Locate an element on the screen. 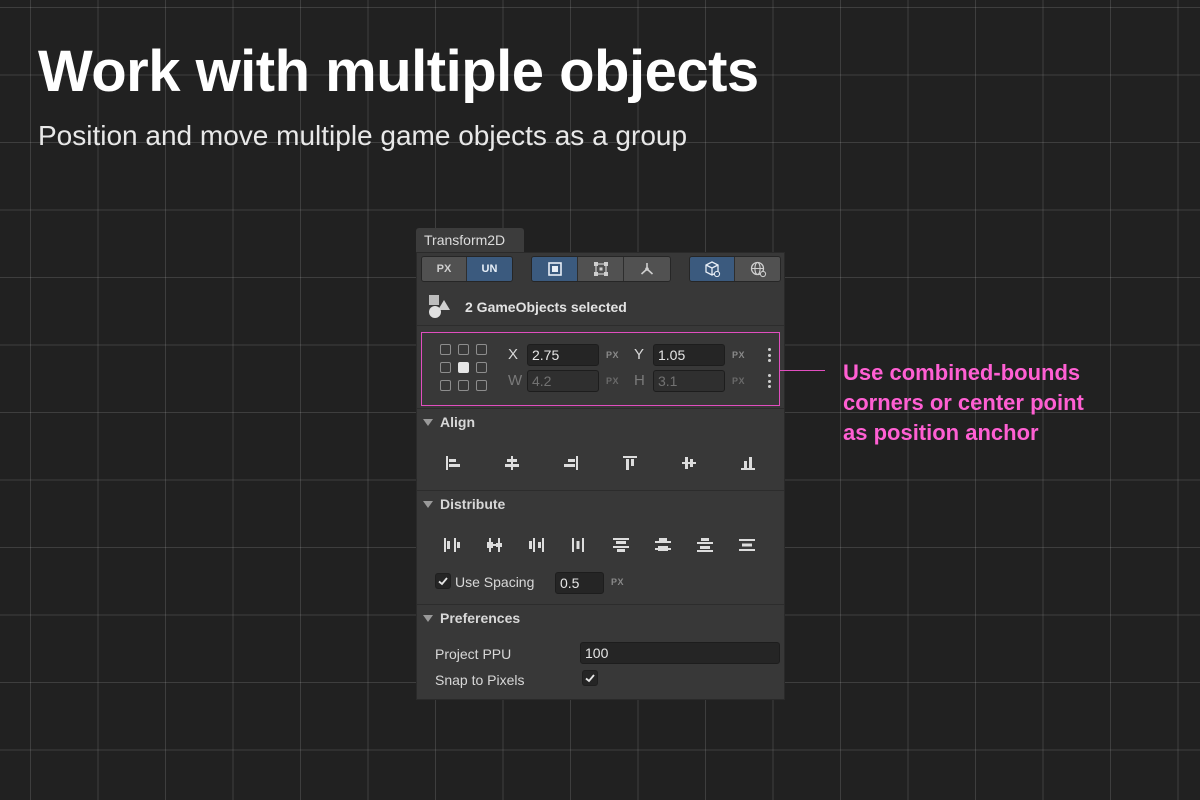 Image resolution: width=1200 pixels, height=800 pixels. x-unit: PX is located at coordinates (613, 355).